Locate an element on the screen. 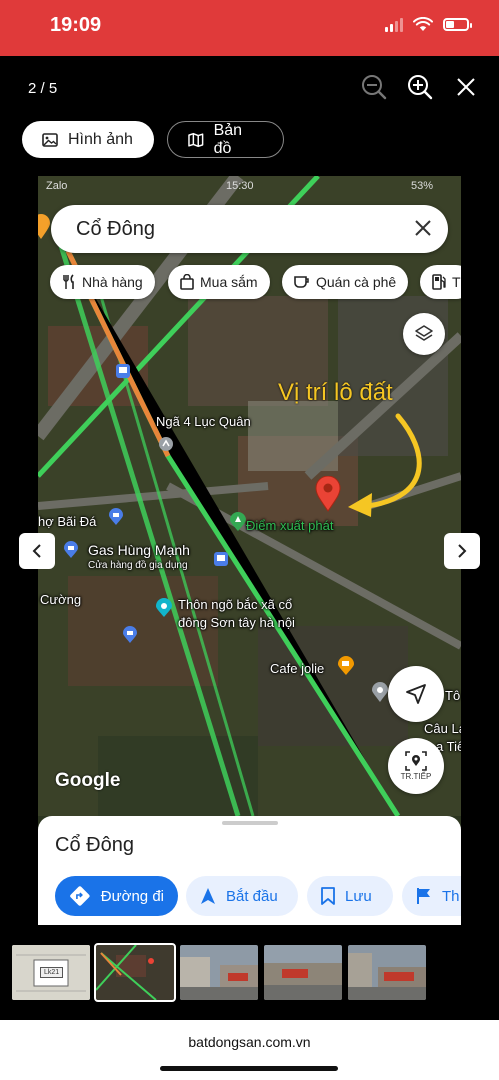 This screenshot has height=1080, width=499. directions-label: Đường đi is located at coordinates (132, 896).